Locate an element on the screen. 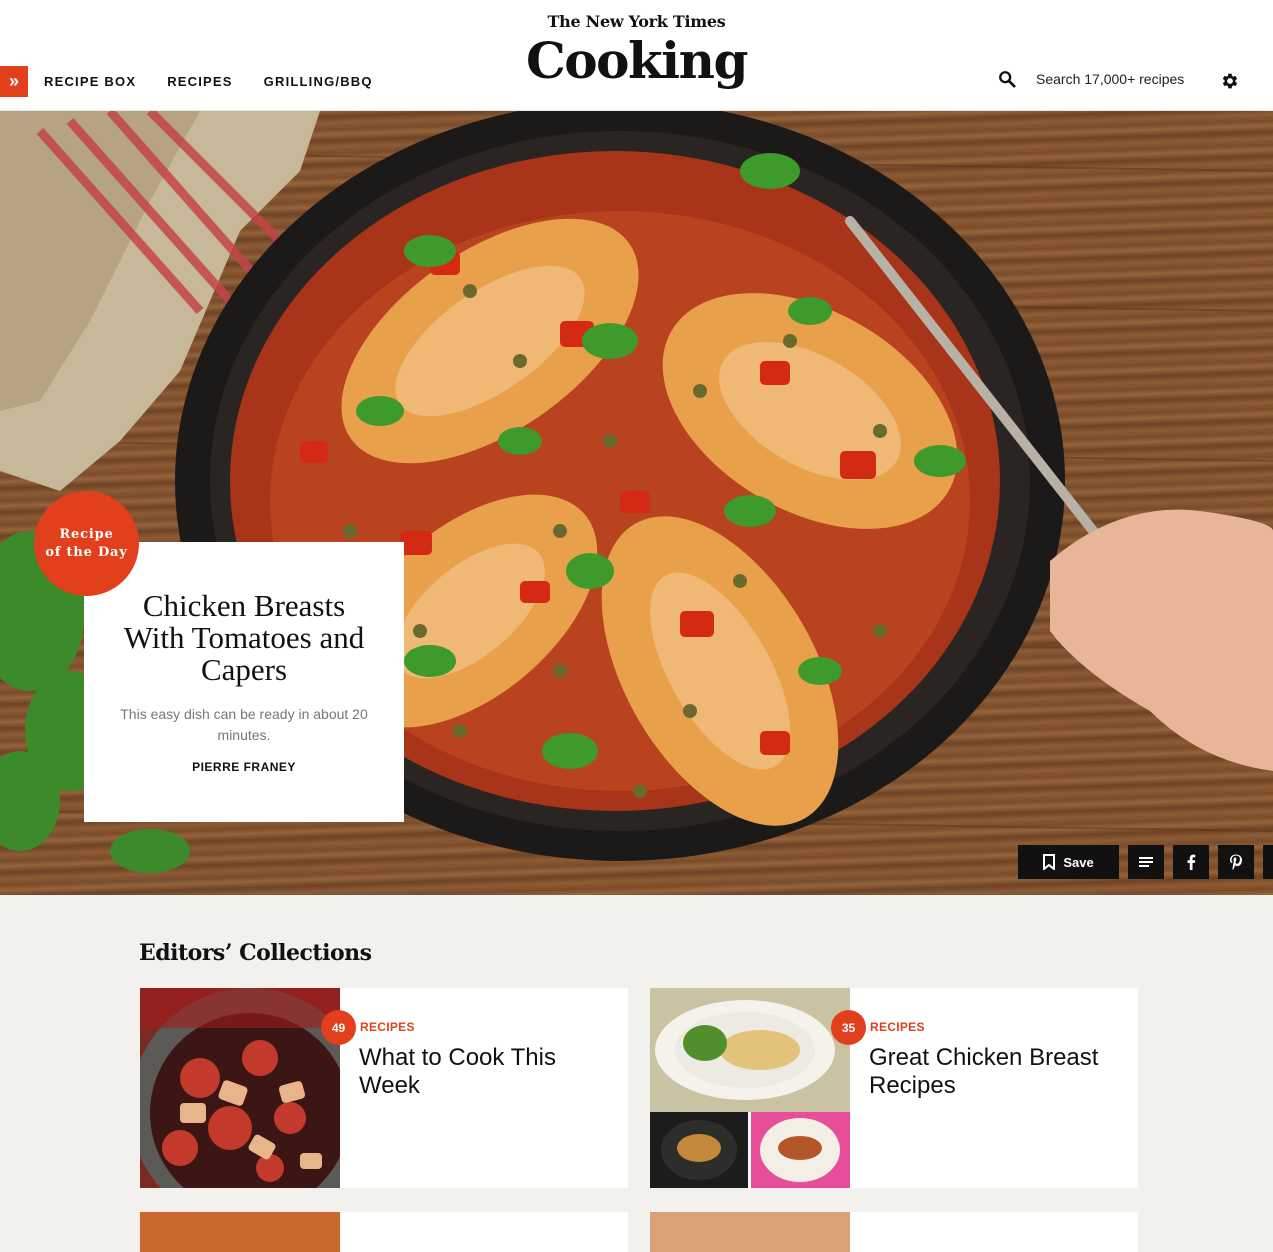 The height and width of the screenshot is (1252, 1273). search-box: Search 17,000+ recipes is located at coordinates (1091, 79).